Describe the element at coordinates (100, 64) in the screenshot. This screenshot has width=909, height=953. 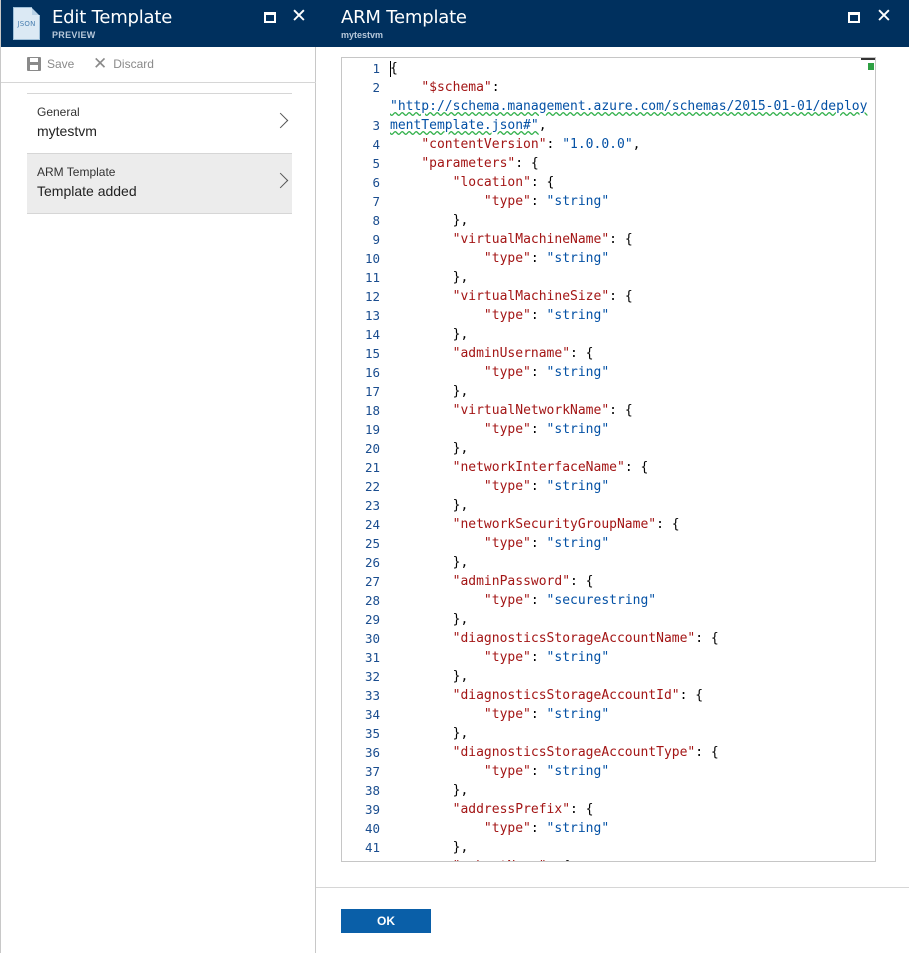
I see `discard-icon: ✕` at that location.